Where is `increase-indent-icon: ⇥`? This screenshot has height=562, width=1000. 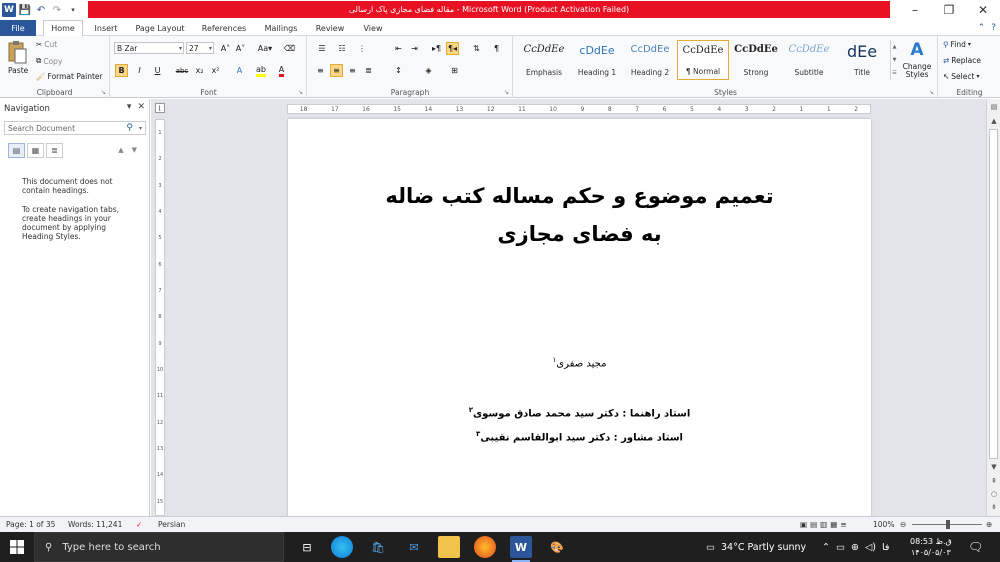
increase-indent-icon: ⇥ is located at coordinates (414, 48).